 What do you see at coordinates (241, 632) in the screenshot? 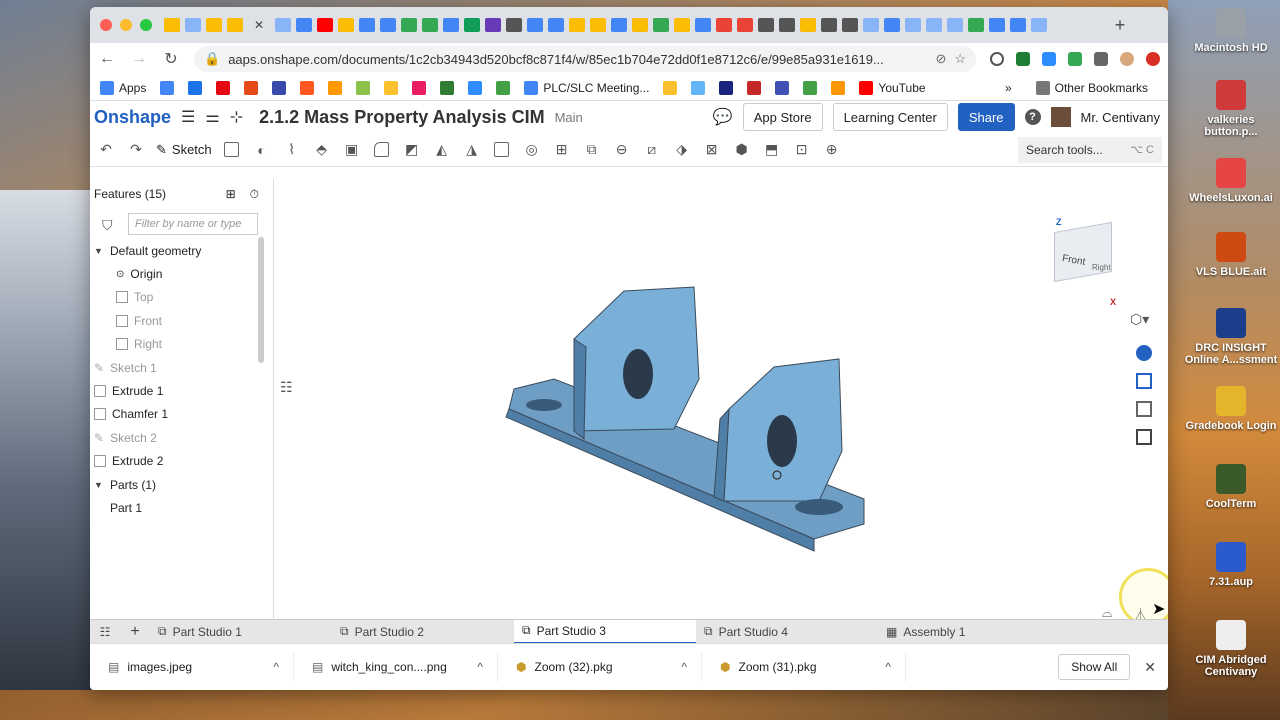
I see `tab-part-studio-1: ⧉ Part Studio 1` at bounding box center [241, 632].